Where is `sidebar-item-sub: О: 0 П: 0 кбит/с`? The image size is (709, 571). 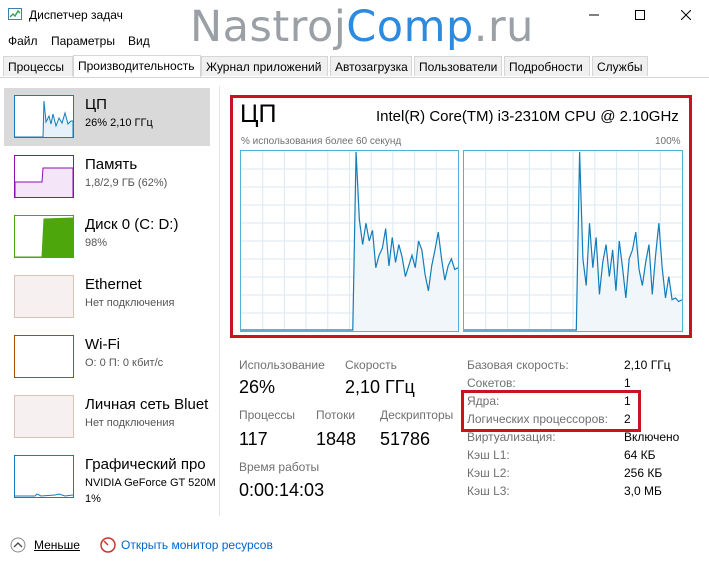 sidebar-item-sub: О: 0 П: 0 кбит/с is located at coordinates (124, 363).